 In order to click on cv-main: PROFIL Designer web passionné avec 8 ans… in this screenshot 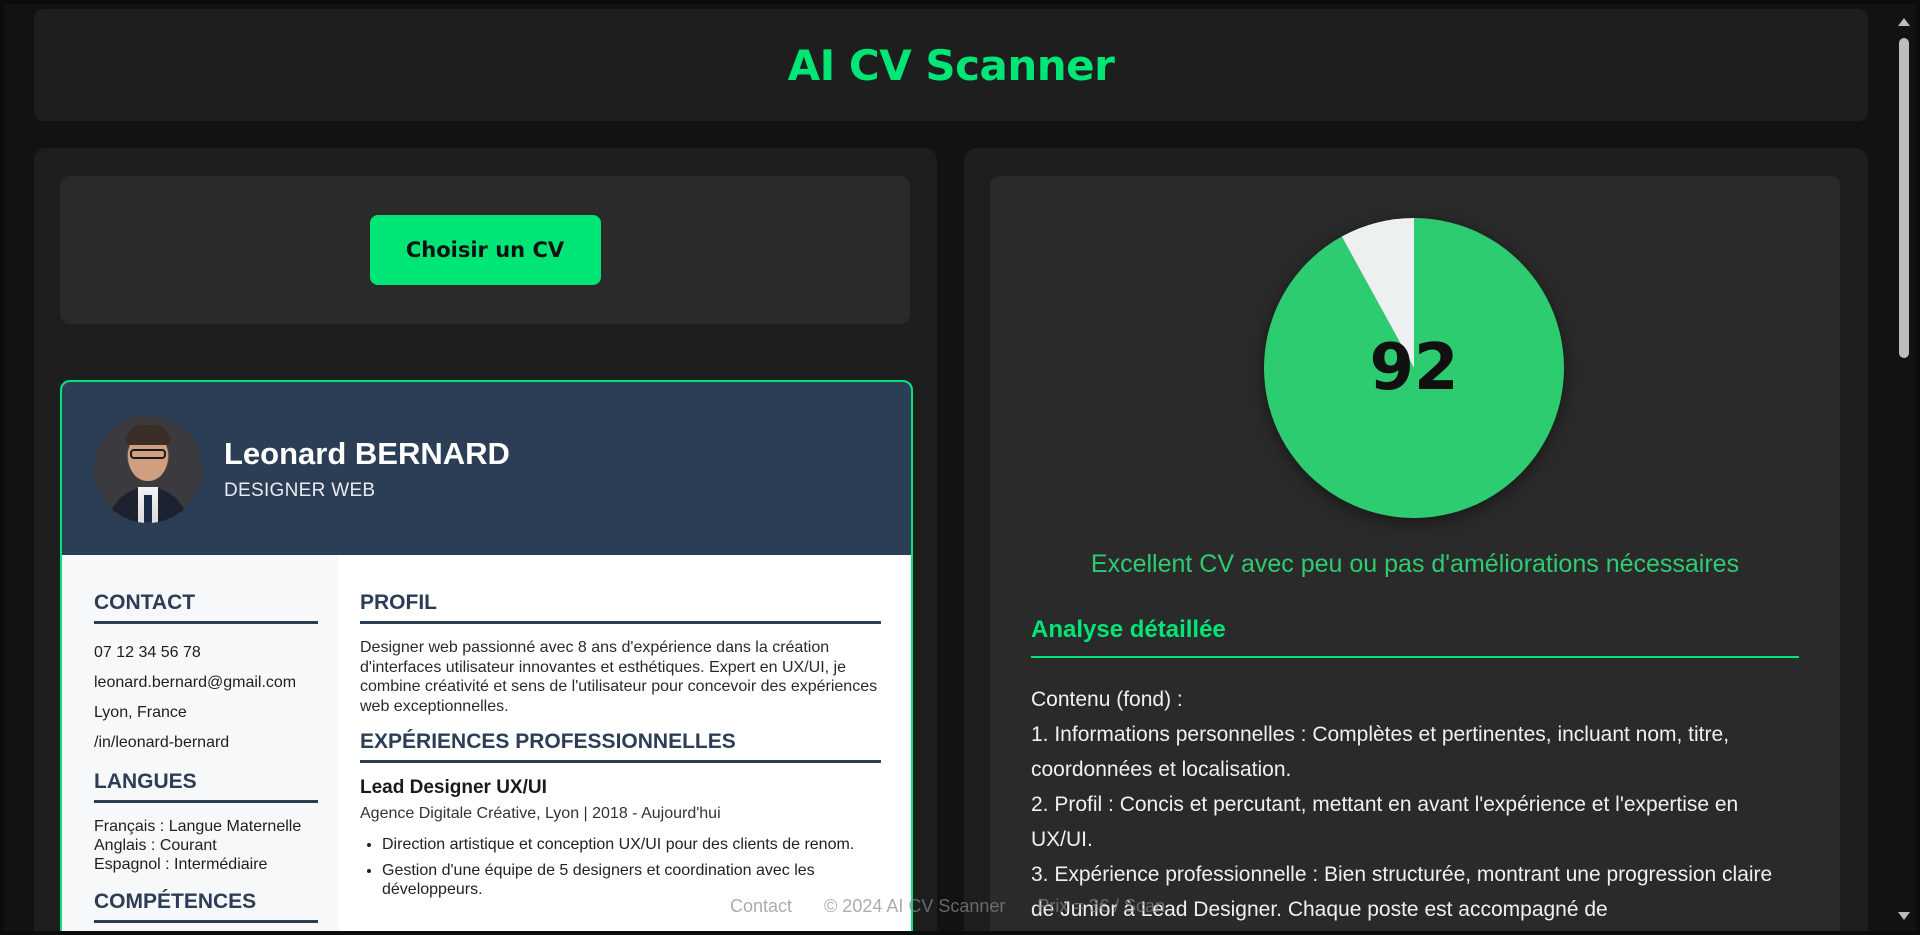, I will do `click(624, 745)`.